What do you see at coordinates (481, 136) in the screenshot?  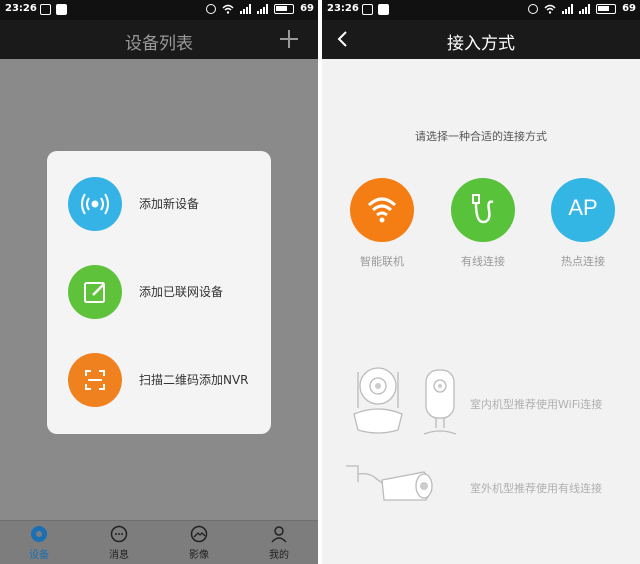 I see `instruction-text: 请选择一种合适的连接方式` at bounding box center [481, 136].